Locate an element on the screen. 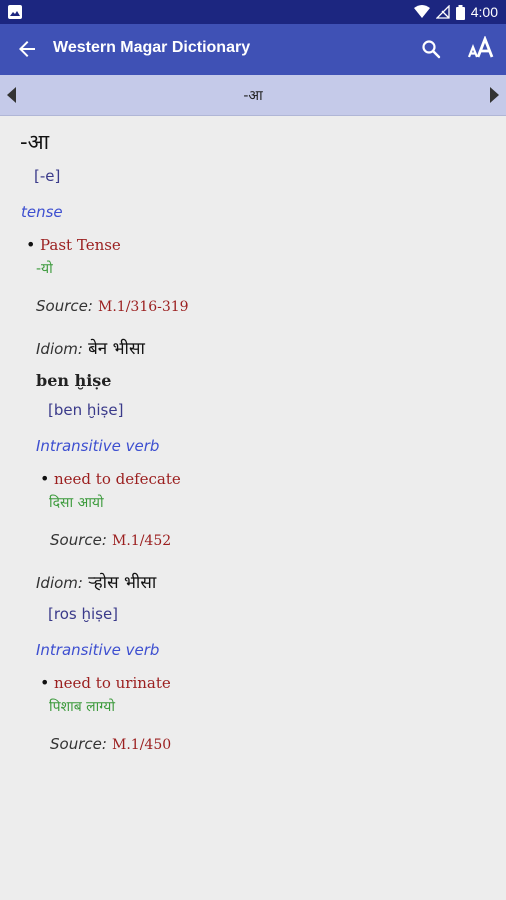  font-size-icon is located at coordinates (481, 49).